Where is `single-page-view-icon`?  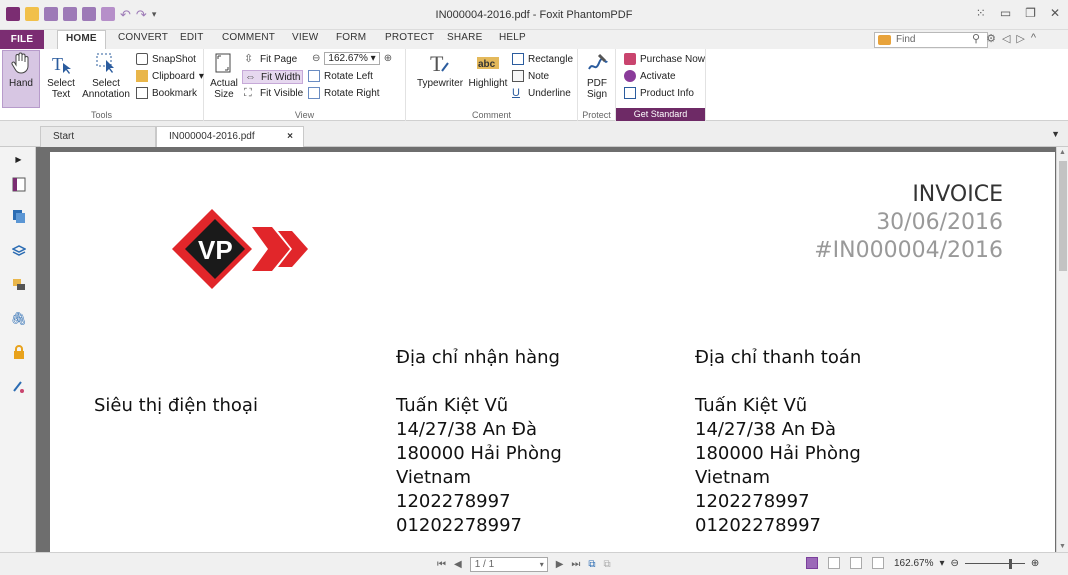
single-page-view-icon is located at coordinates (812, 563).